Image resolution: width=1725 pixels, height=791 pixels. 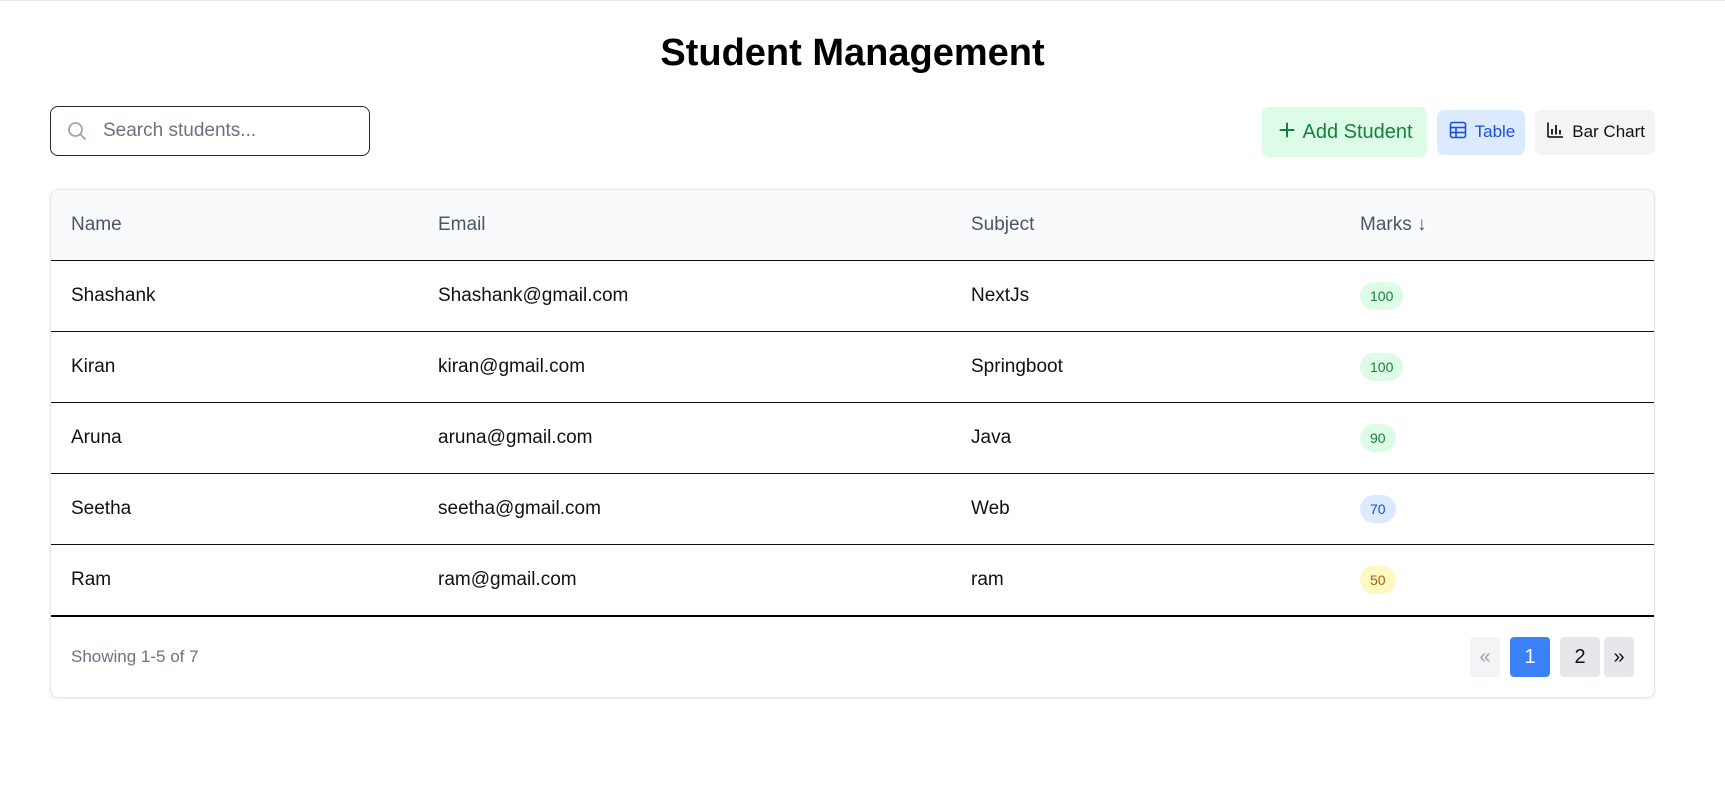 I want to click on cell-email: ram@gmail.com, so click(x=507, y=579).